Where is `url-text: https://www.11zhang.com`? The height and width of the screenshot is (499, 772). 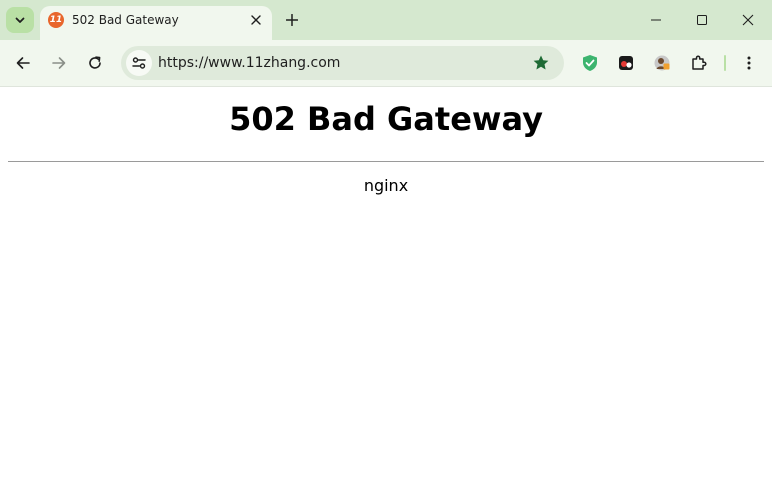
url-text: https://www.11zhang.com is located at coordinates (249, 63).